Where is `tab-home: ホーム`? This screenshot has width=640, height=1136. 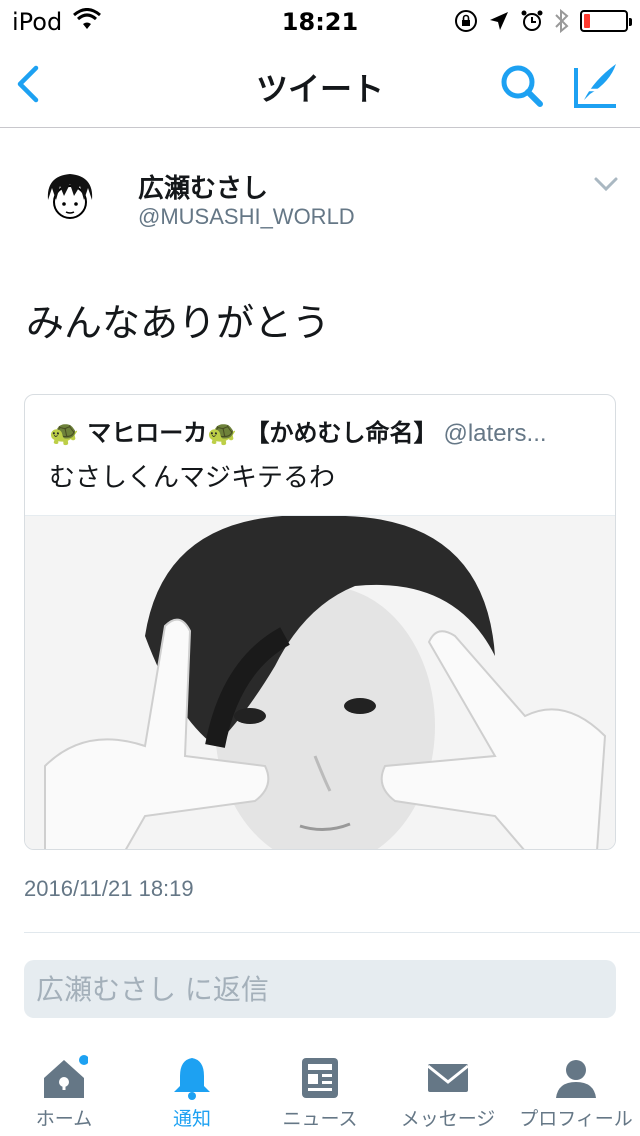 tab-home: ホーム is located at coordinates (64, 1088).